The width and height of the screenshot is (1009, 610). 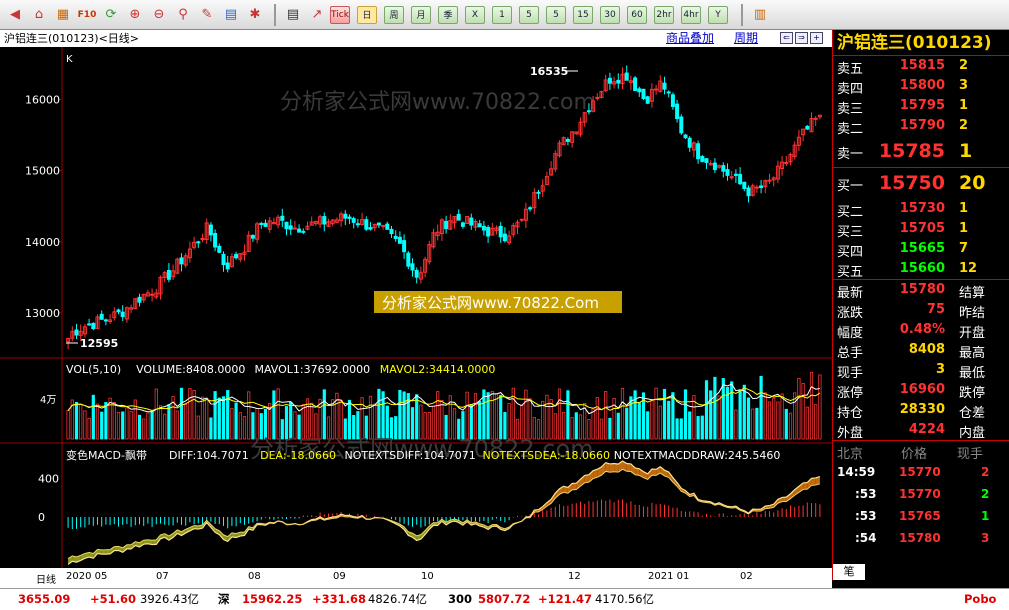 What do you see at coordinates (39, 15) in the screenshot?
I see `home-icon: ⌂` at bounding box center [39, 15].